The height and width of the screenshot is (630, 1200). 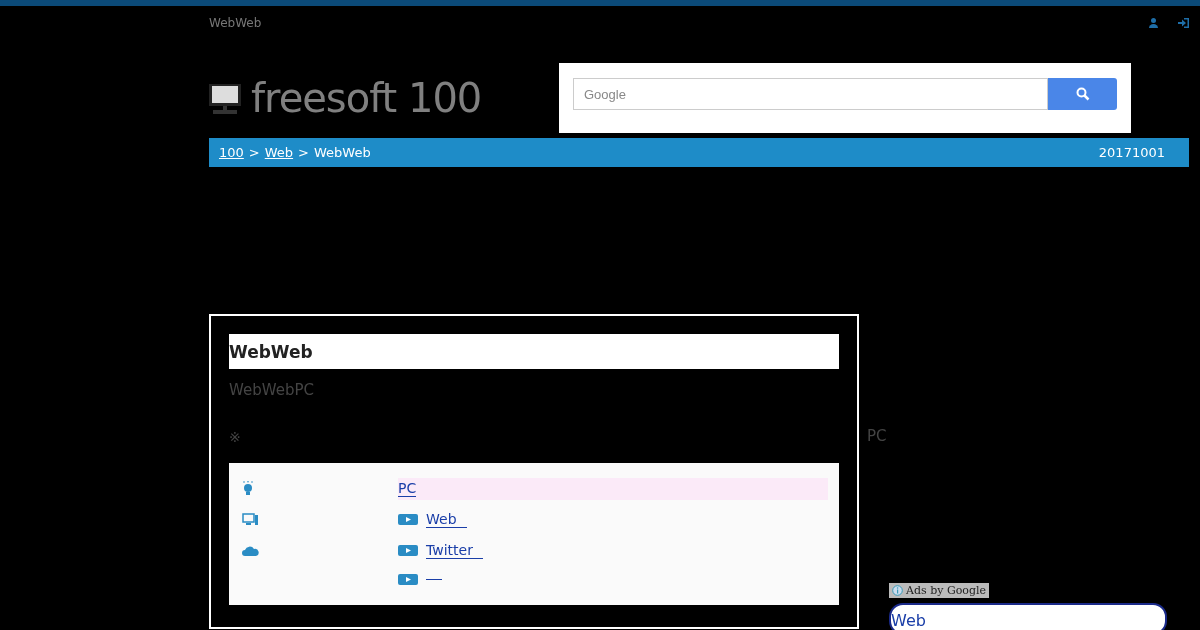 What do you see at coordinates (897, 590) in the screenshot?
I see `info-icon` at bounding box center [897, 590].